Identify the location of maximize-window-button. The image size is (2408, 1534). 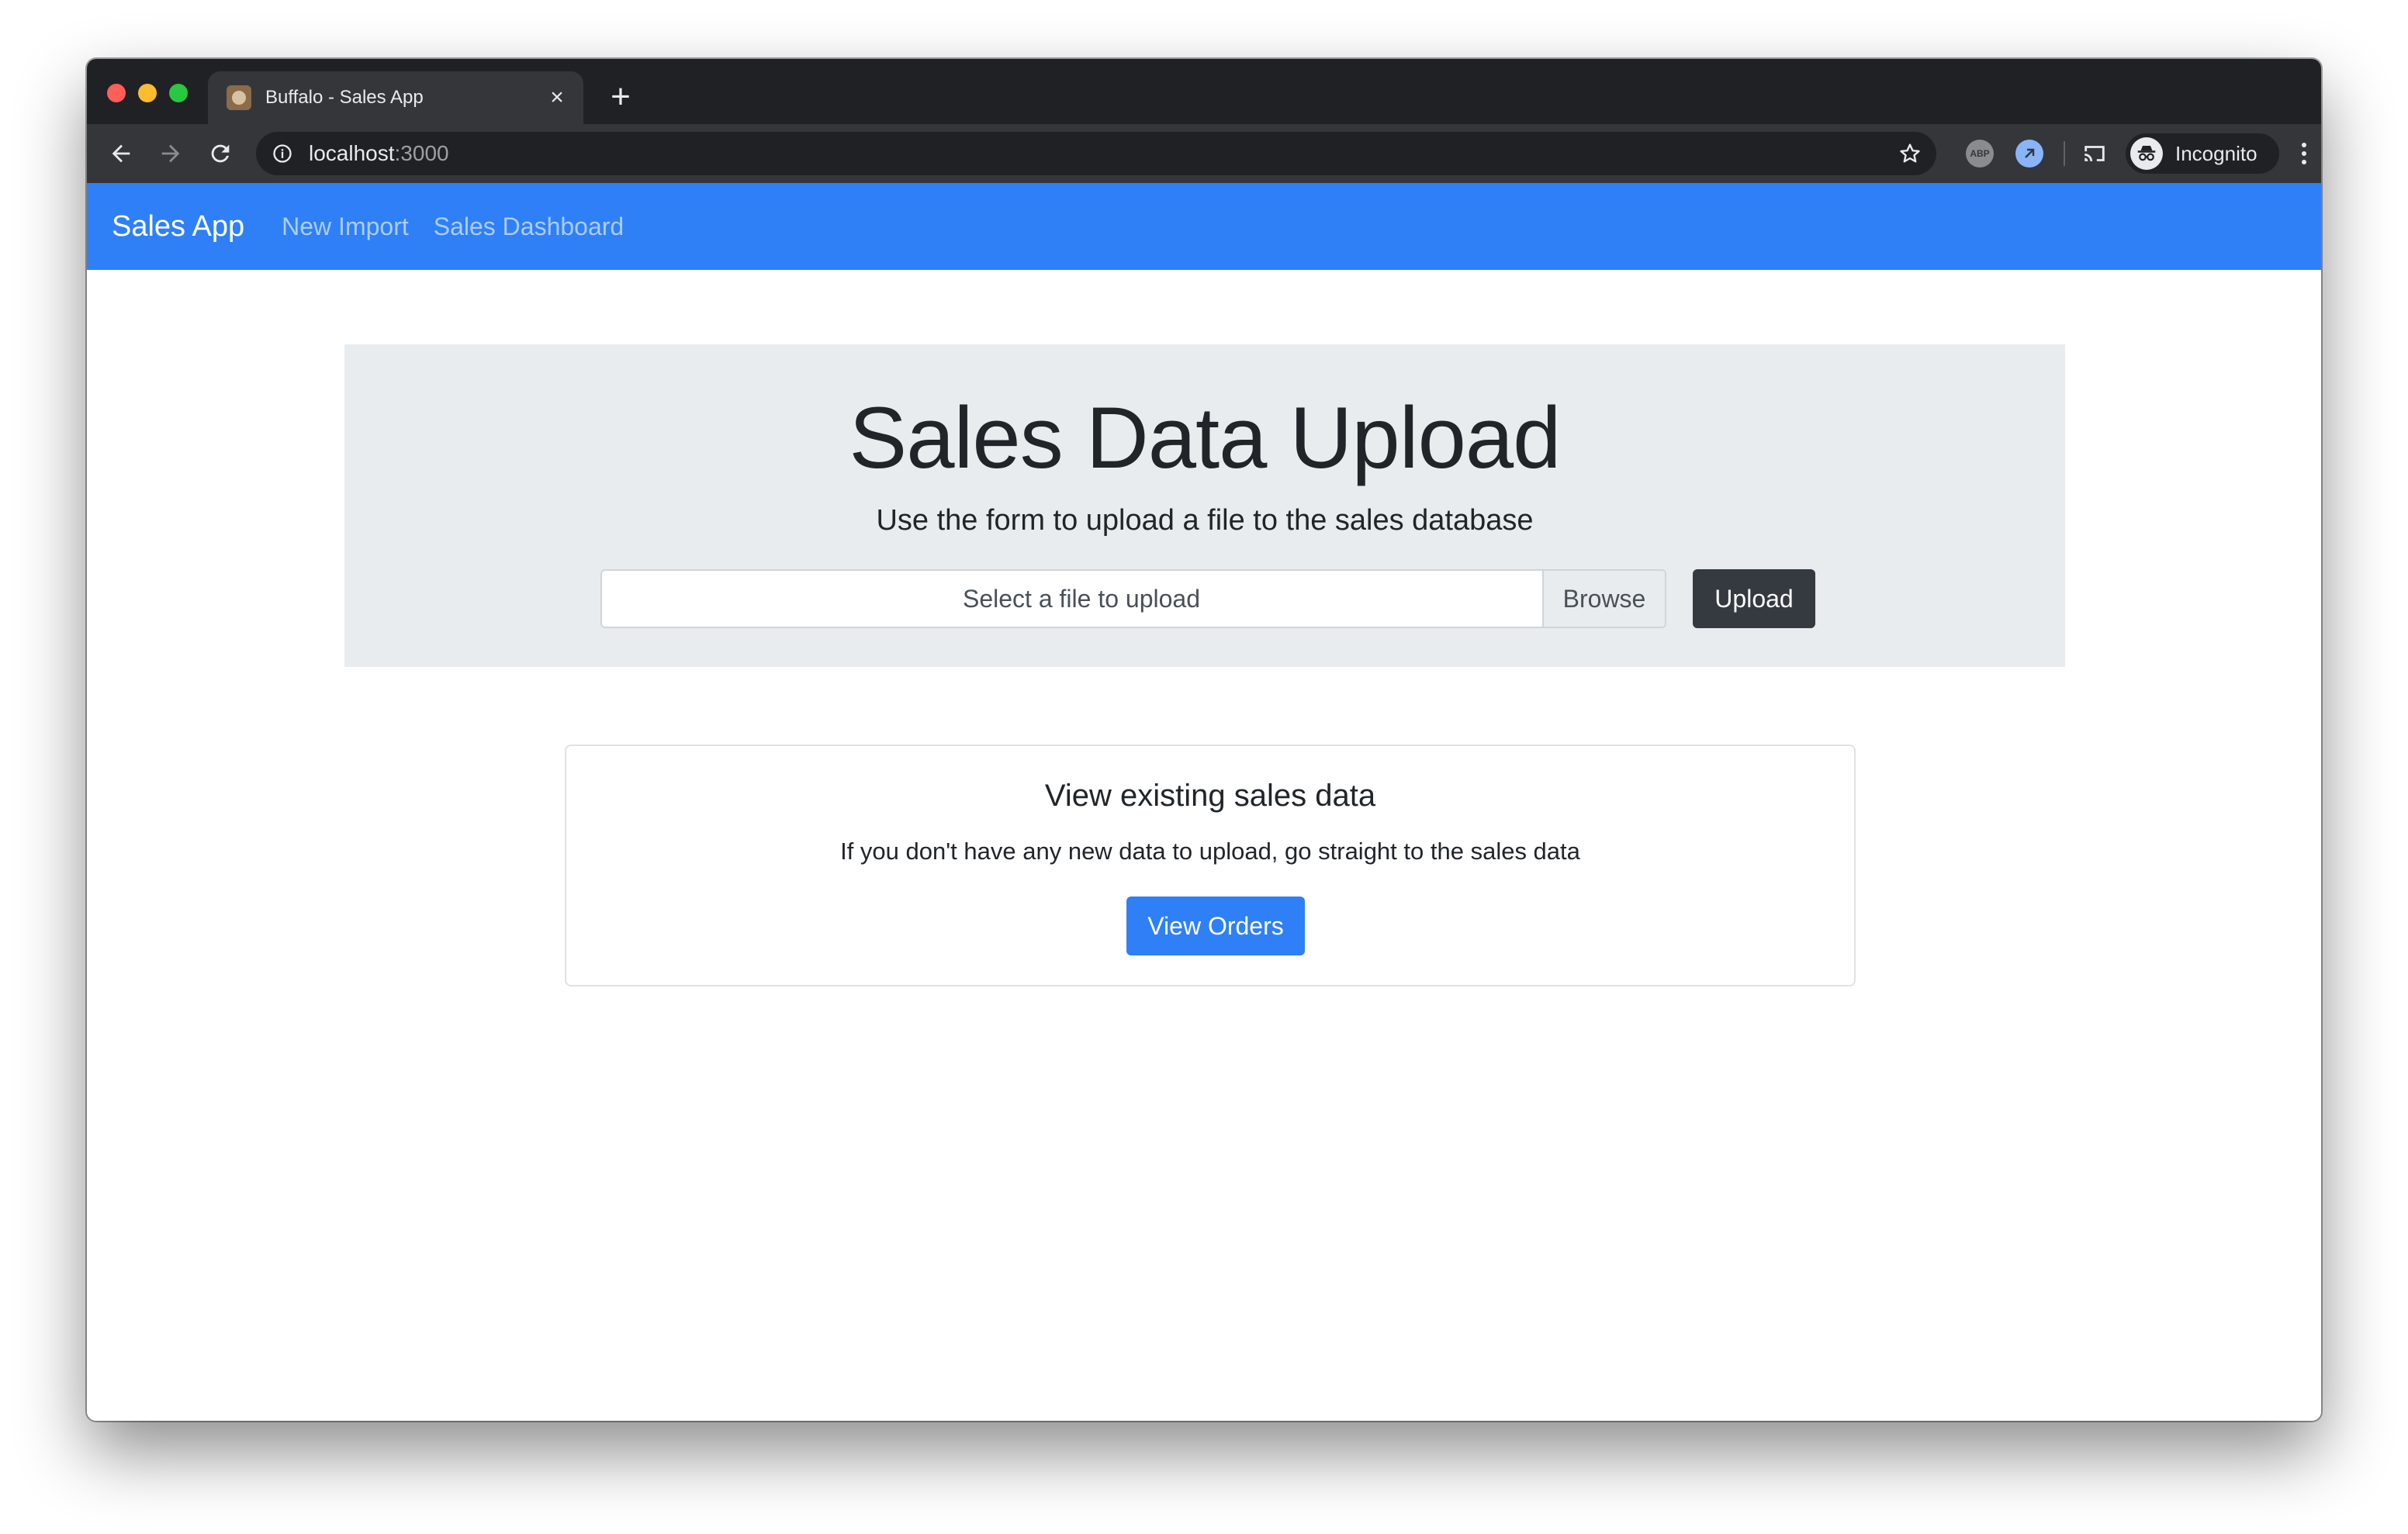
(178, 93).